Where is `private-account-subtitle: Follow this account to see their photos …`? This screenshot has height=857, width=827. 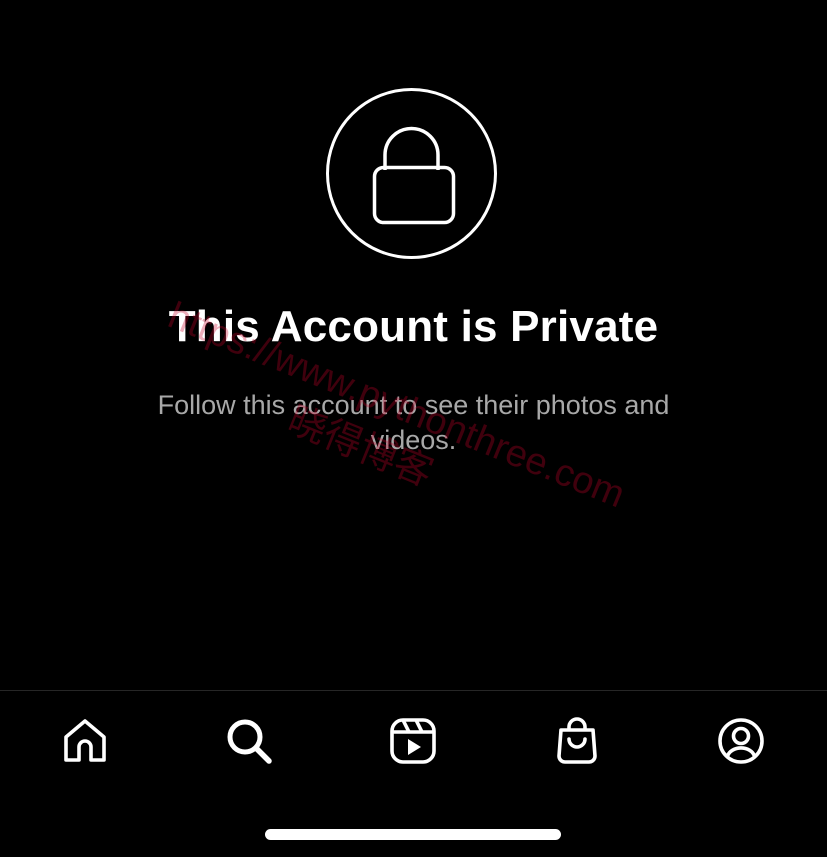 private-account-subtitle: Follow this account to see their photos … is located at coordinates (413, 422).